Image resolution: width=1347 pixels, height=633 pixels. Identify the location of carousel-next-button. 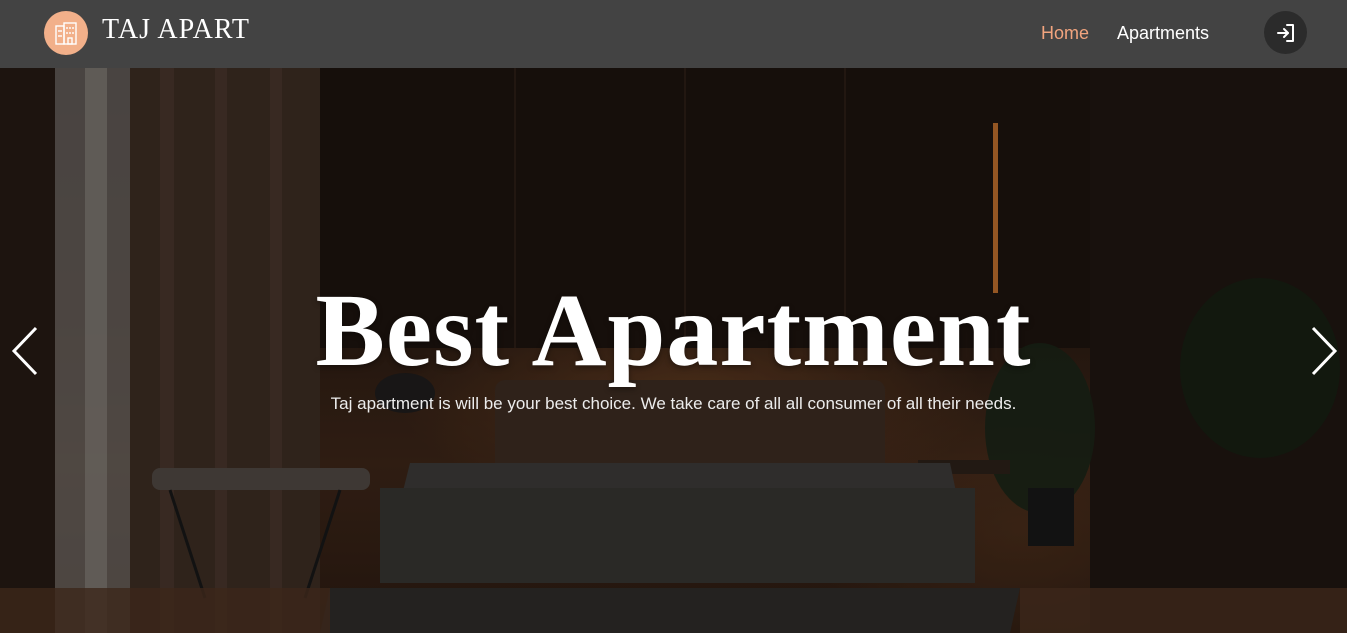
(1324, 351).